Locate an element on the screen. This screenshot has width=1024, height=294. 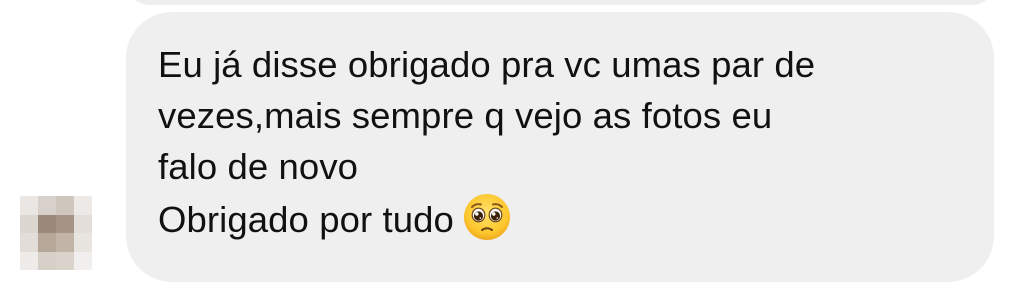
message-line-text: Obrigado por tudo is located at coordinates (306, 219).